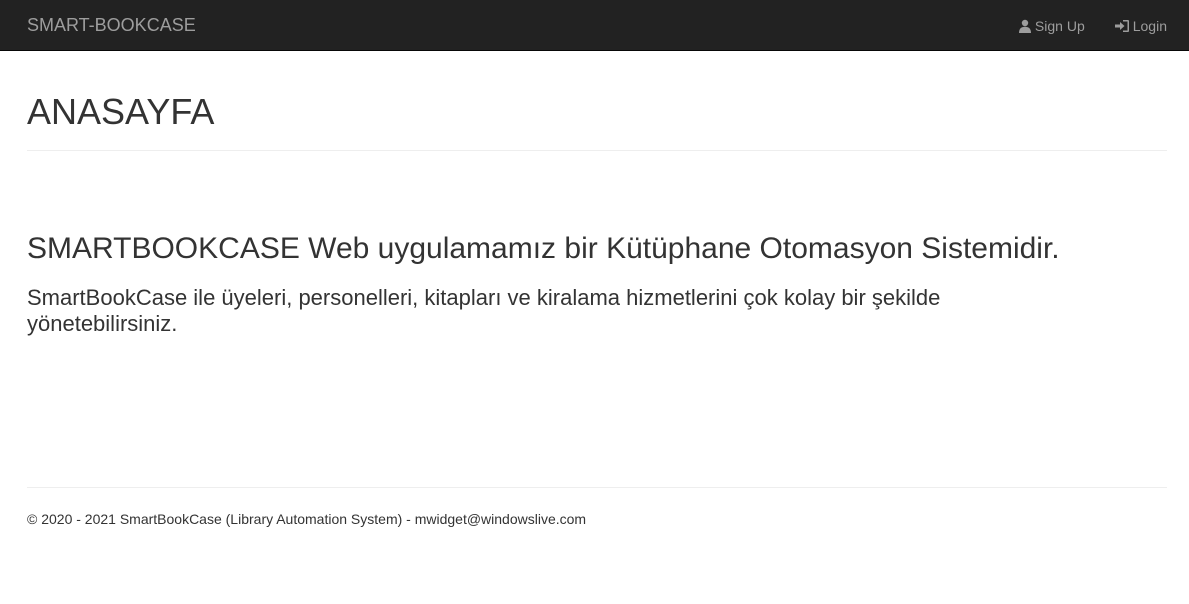 This screenshot has width=1189, height=604. I want to click on navbar-right-links: Sign Up Login, so click(1092, 25).